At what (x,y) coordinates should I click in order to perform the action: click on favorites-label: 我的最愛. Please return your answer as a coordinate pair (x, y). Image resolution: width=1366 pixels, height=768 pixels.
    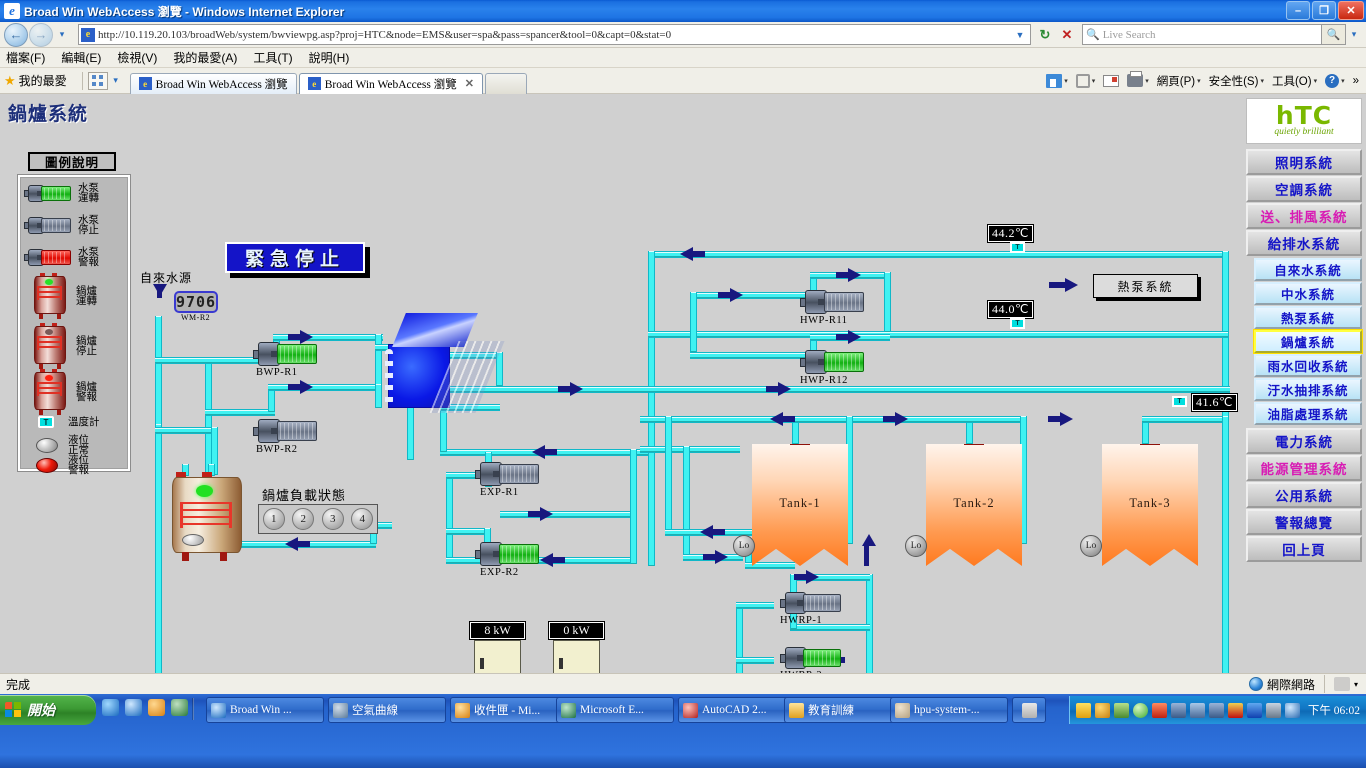
    Looking at the image, I should click on (43, 80).